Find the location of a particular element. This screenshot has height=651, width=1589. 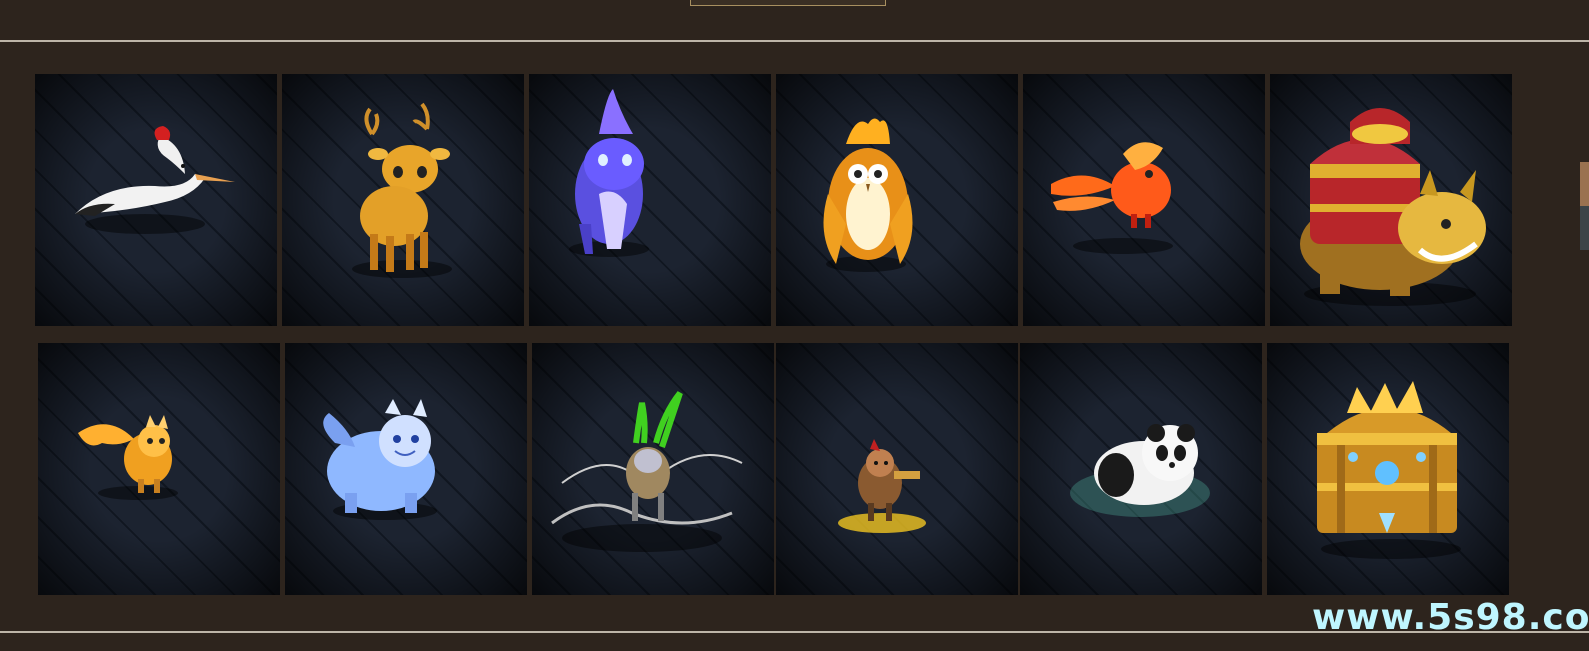

phoenix-icon is located at coordinates (1112, 198).